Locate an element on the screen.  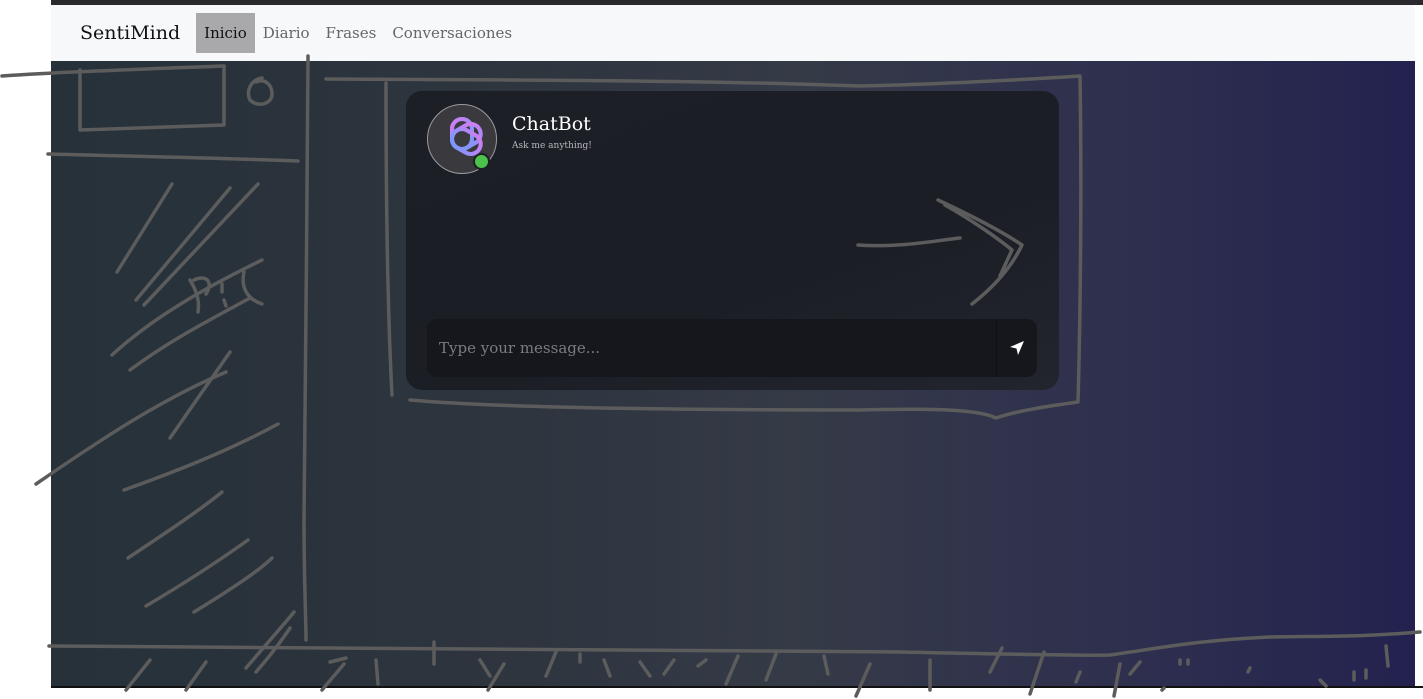
send-button is located at coordinates (1016, 348).